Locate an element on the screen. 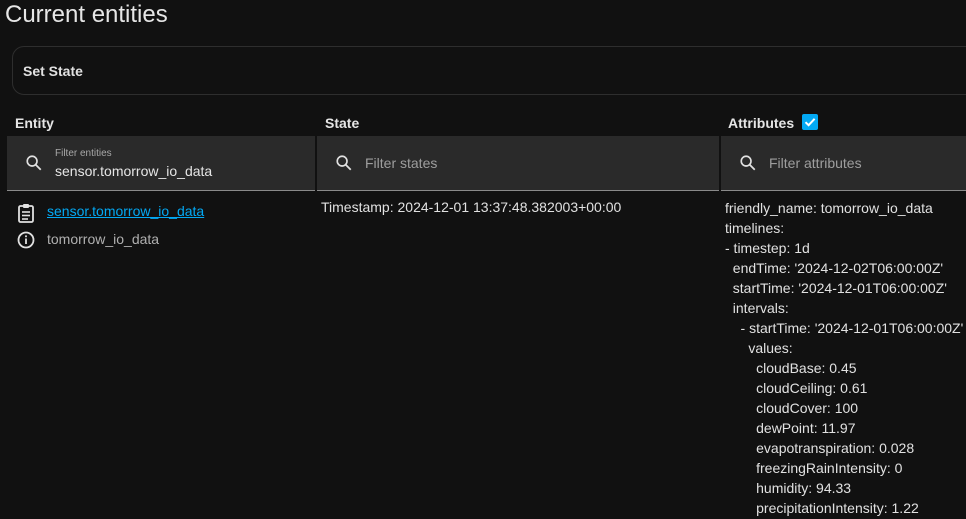  state-column-header: State is located at coordinates (342, 123).